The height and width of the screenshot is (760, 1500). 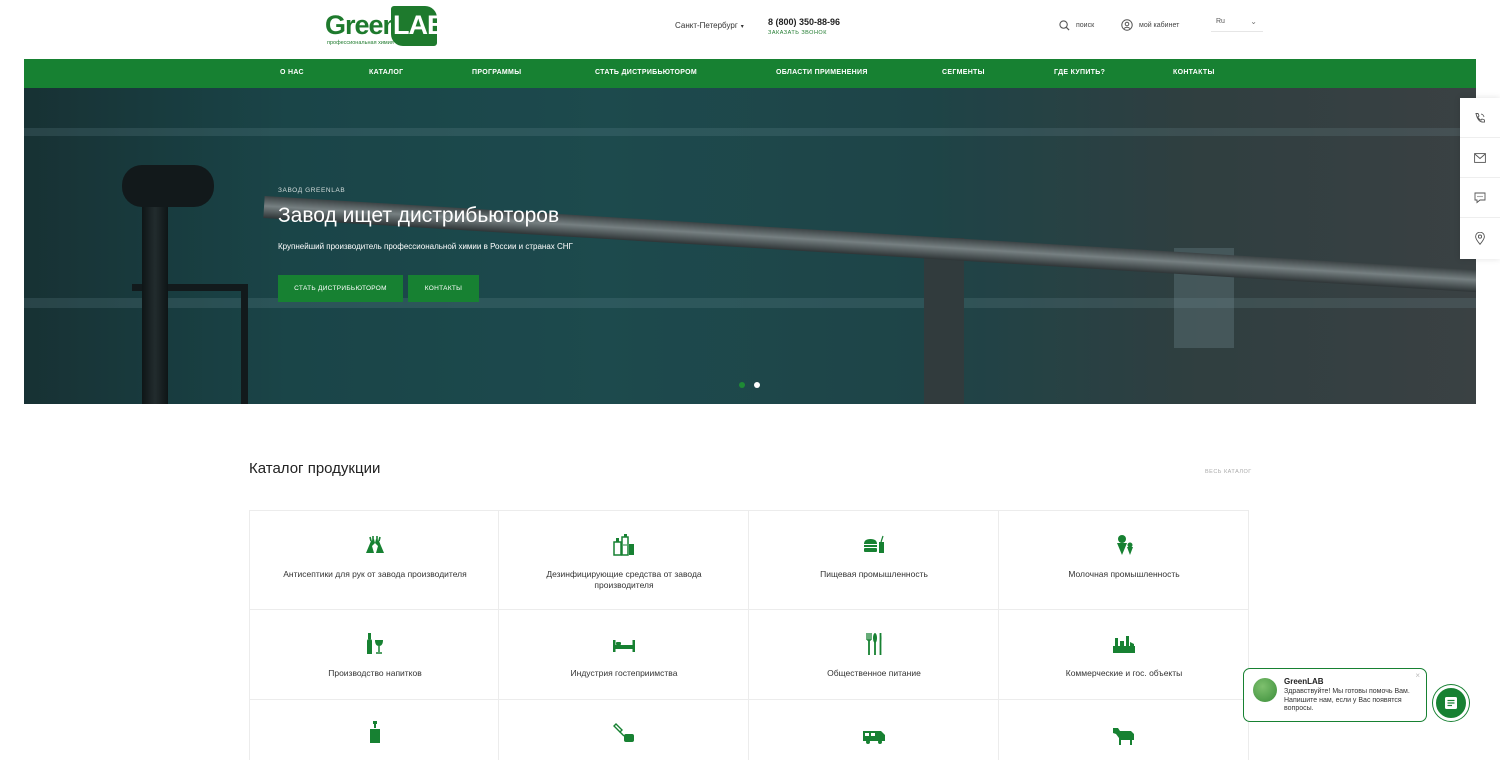 I want to click on cleaning-icon, so click(x=623, y=732).